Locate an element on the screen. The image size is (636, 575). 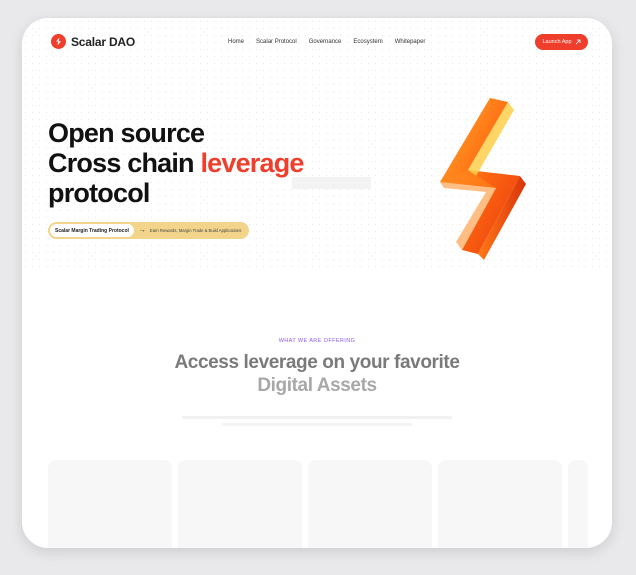
section-title-line-1: Access leverage on your favorite is located at coordinates (317, 362).